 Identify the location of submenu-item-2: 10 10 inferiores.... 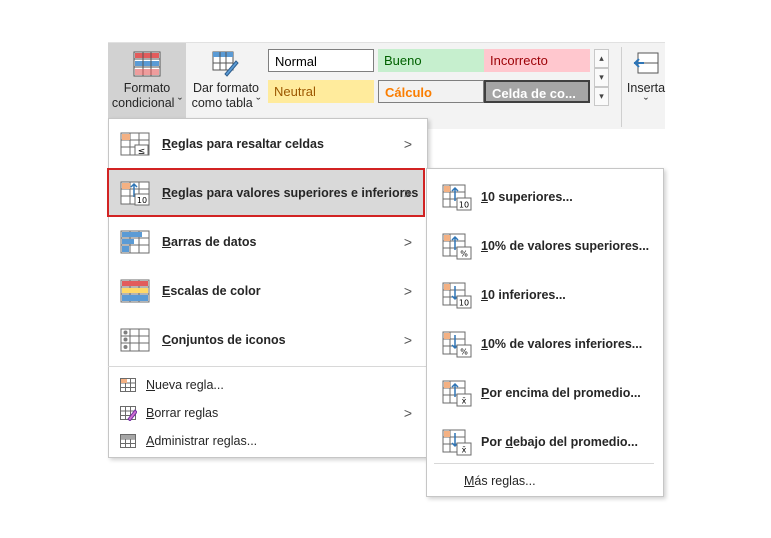
(549, 295).